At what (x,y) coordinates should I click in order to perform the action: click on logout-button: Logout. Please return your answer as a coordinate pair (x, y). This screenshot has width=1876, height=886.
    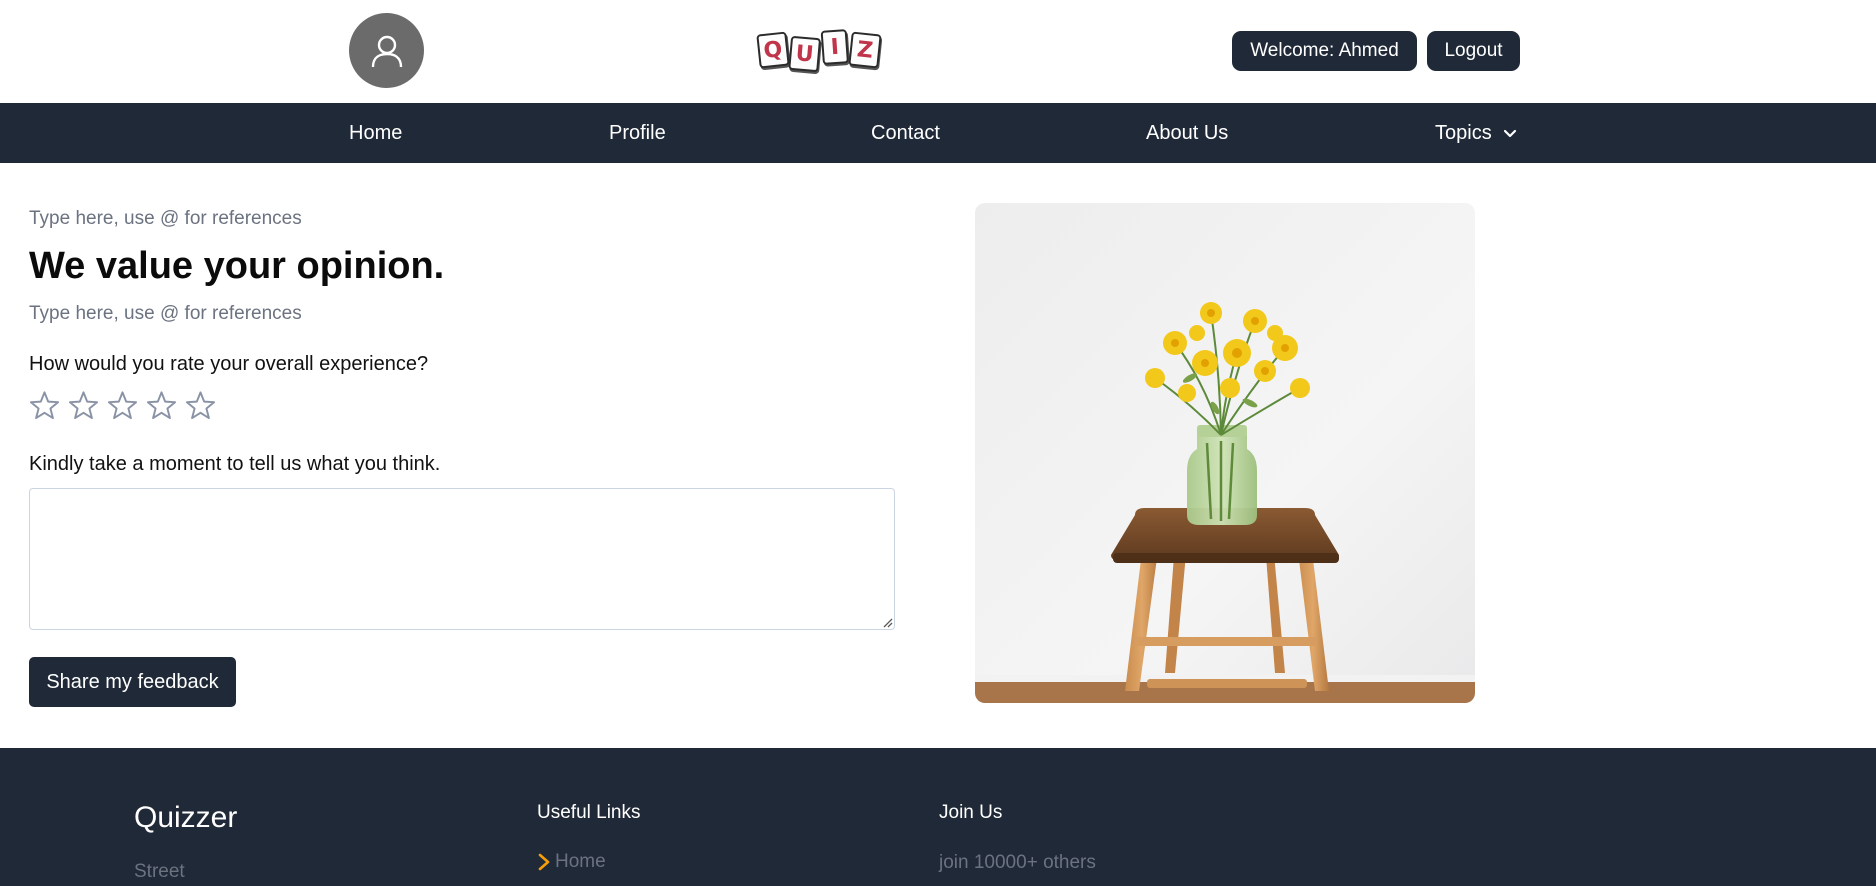
    Looking at the image, I should click on (1473, 51).